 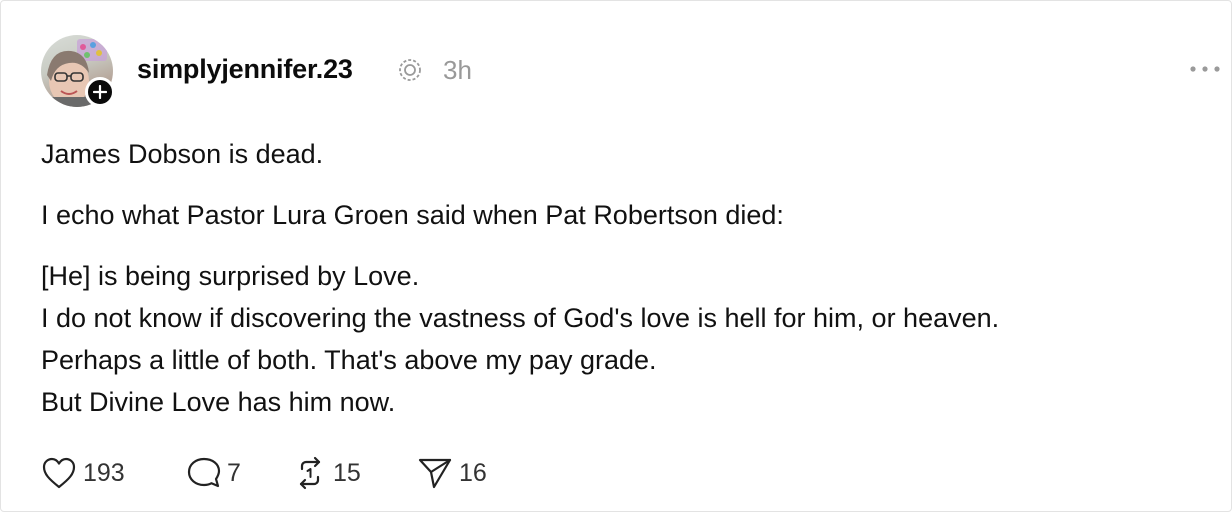 I want to click on comment-count: 7, so click(x=234, y=472).